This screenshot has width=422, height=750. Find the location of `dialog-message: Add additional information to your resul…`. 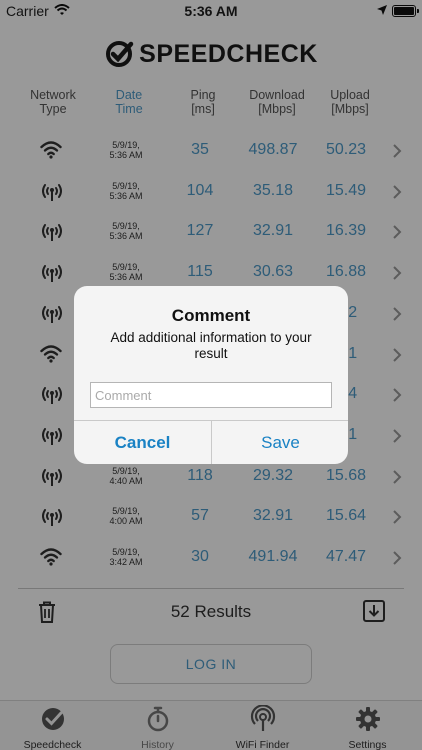

dialog-message: Add additional information to your resul… is located at coordinates (211, 345).